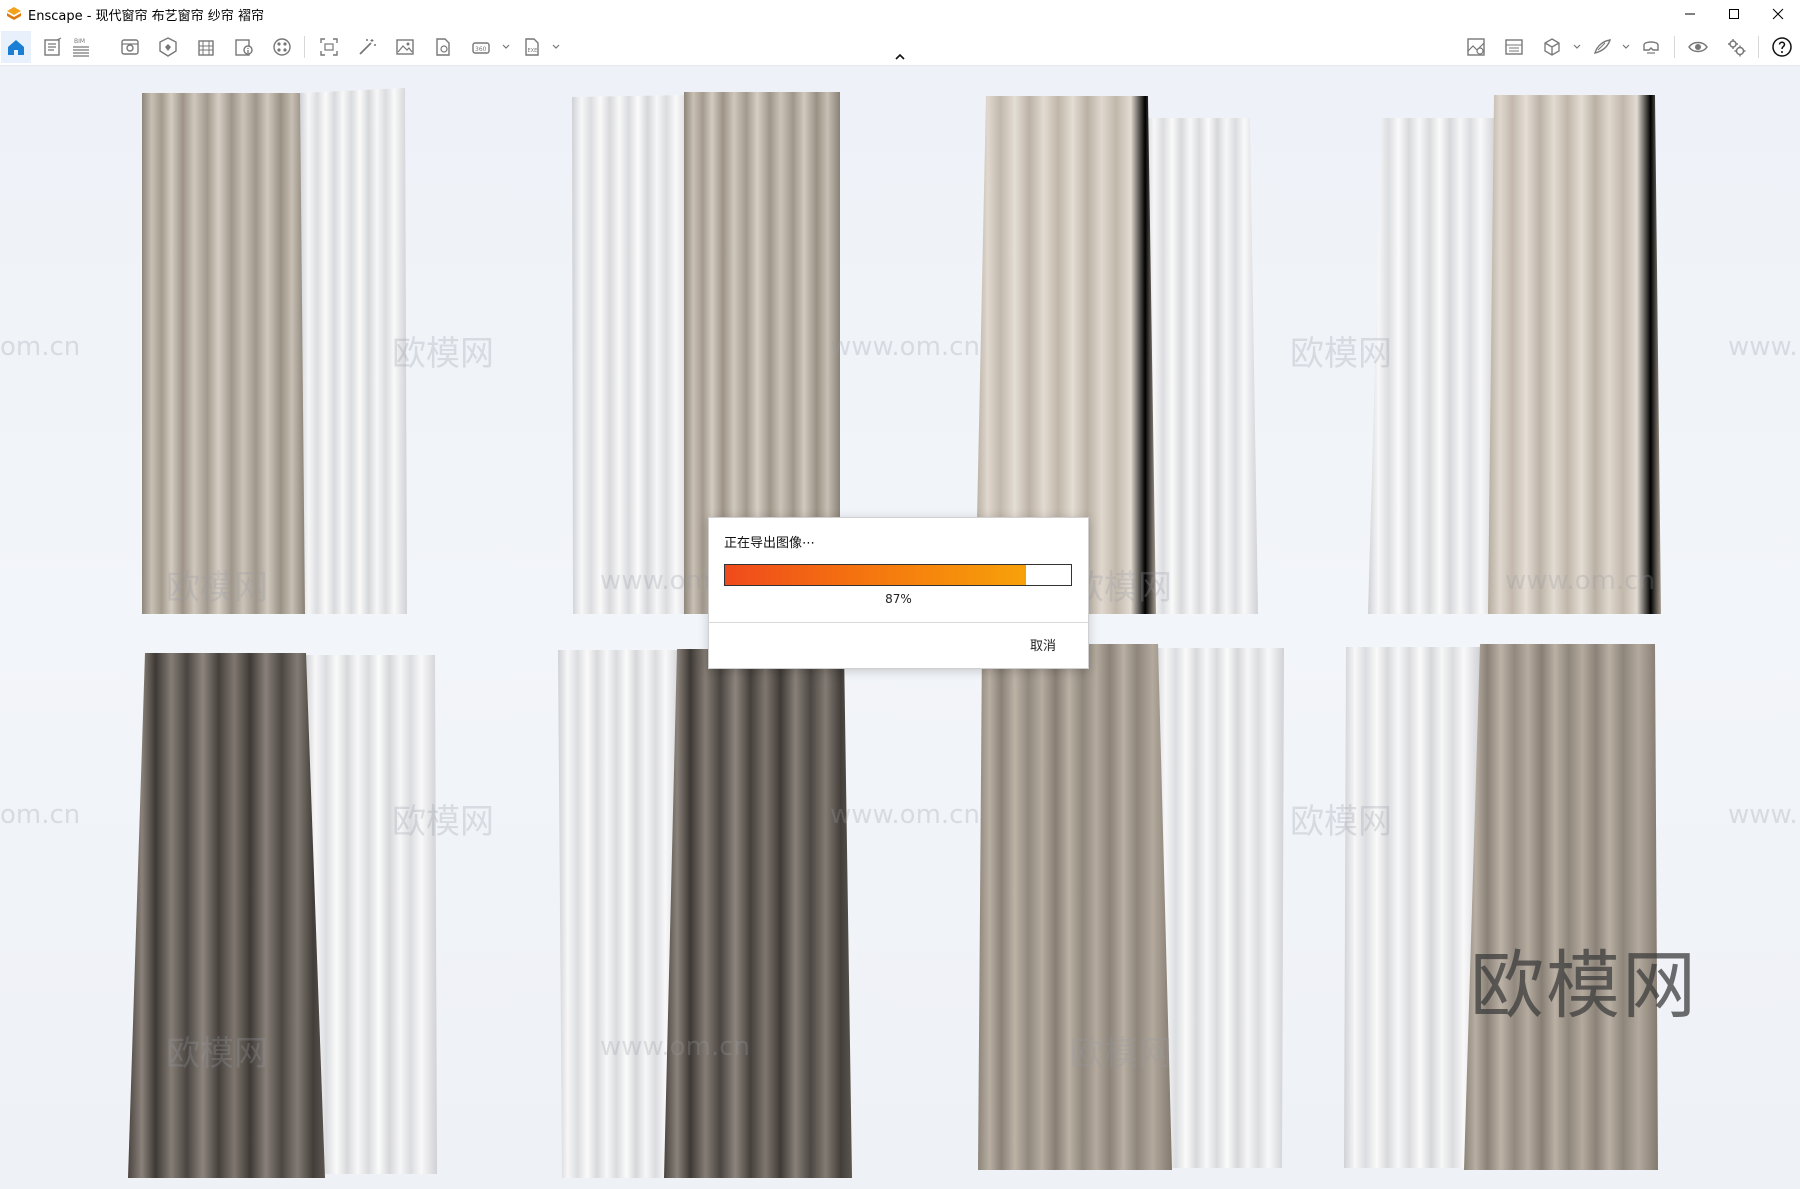  I want to click on material-palette-icon, so click(282, 47).